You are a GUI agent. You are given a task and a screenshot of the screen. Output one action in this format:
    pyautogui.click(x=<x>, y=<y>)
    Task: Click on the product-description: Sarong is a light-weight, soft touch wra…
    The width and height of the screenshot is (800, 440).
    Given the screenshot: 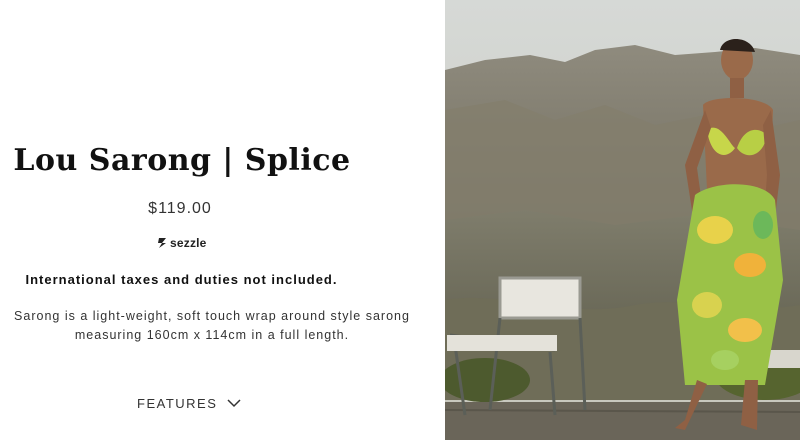 What is the action you would take?
    pyautogui.click(x=217, y=326)
    